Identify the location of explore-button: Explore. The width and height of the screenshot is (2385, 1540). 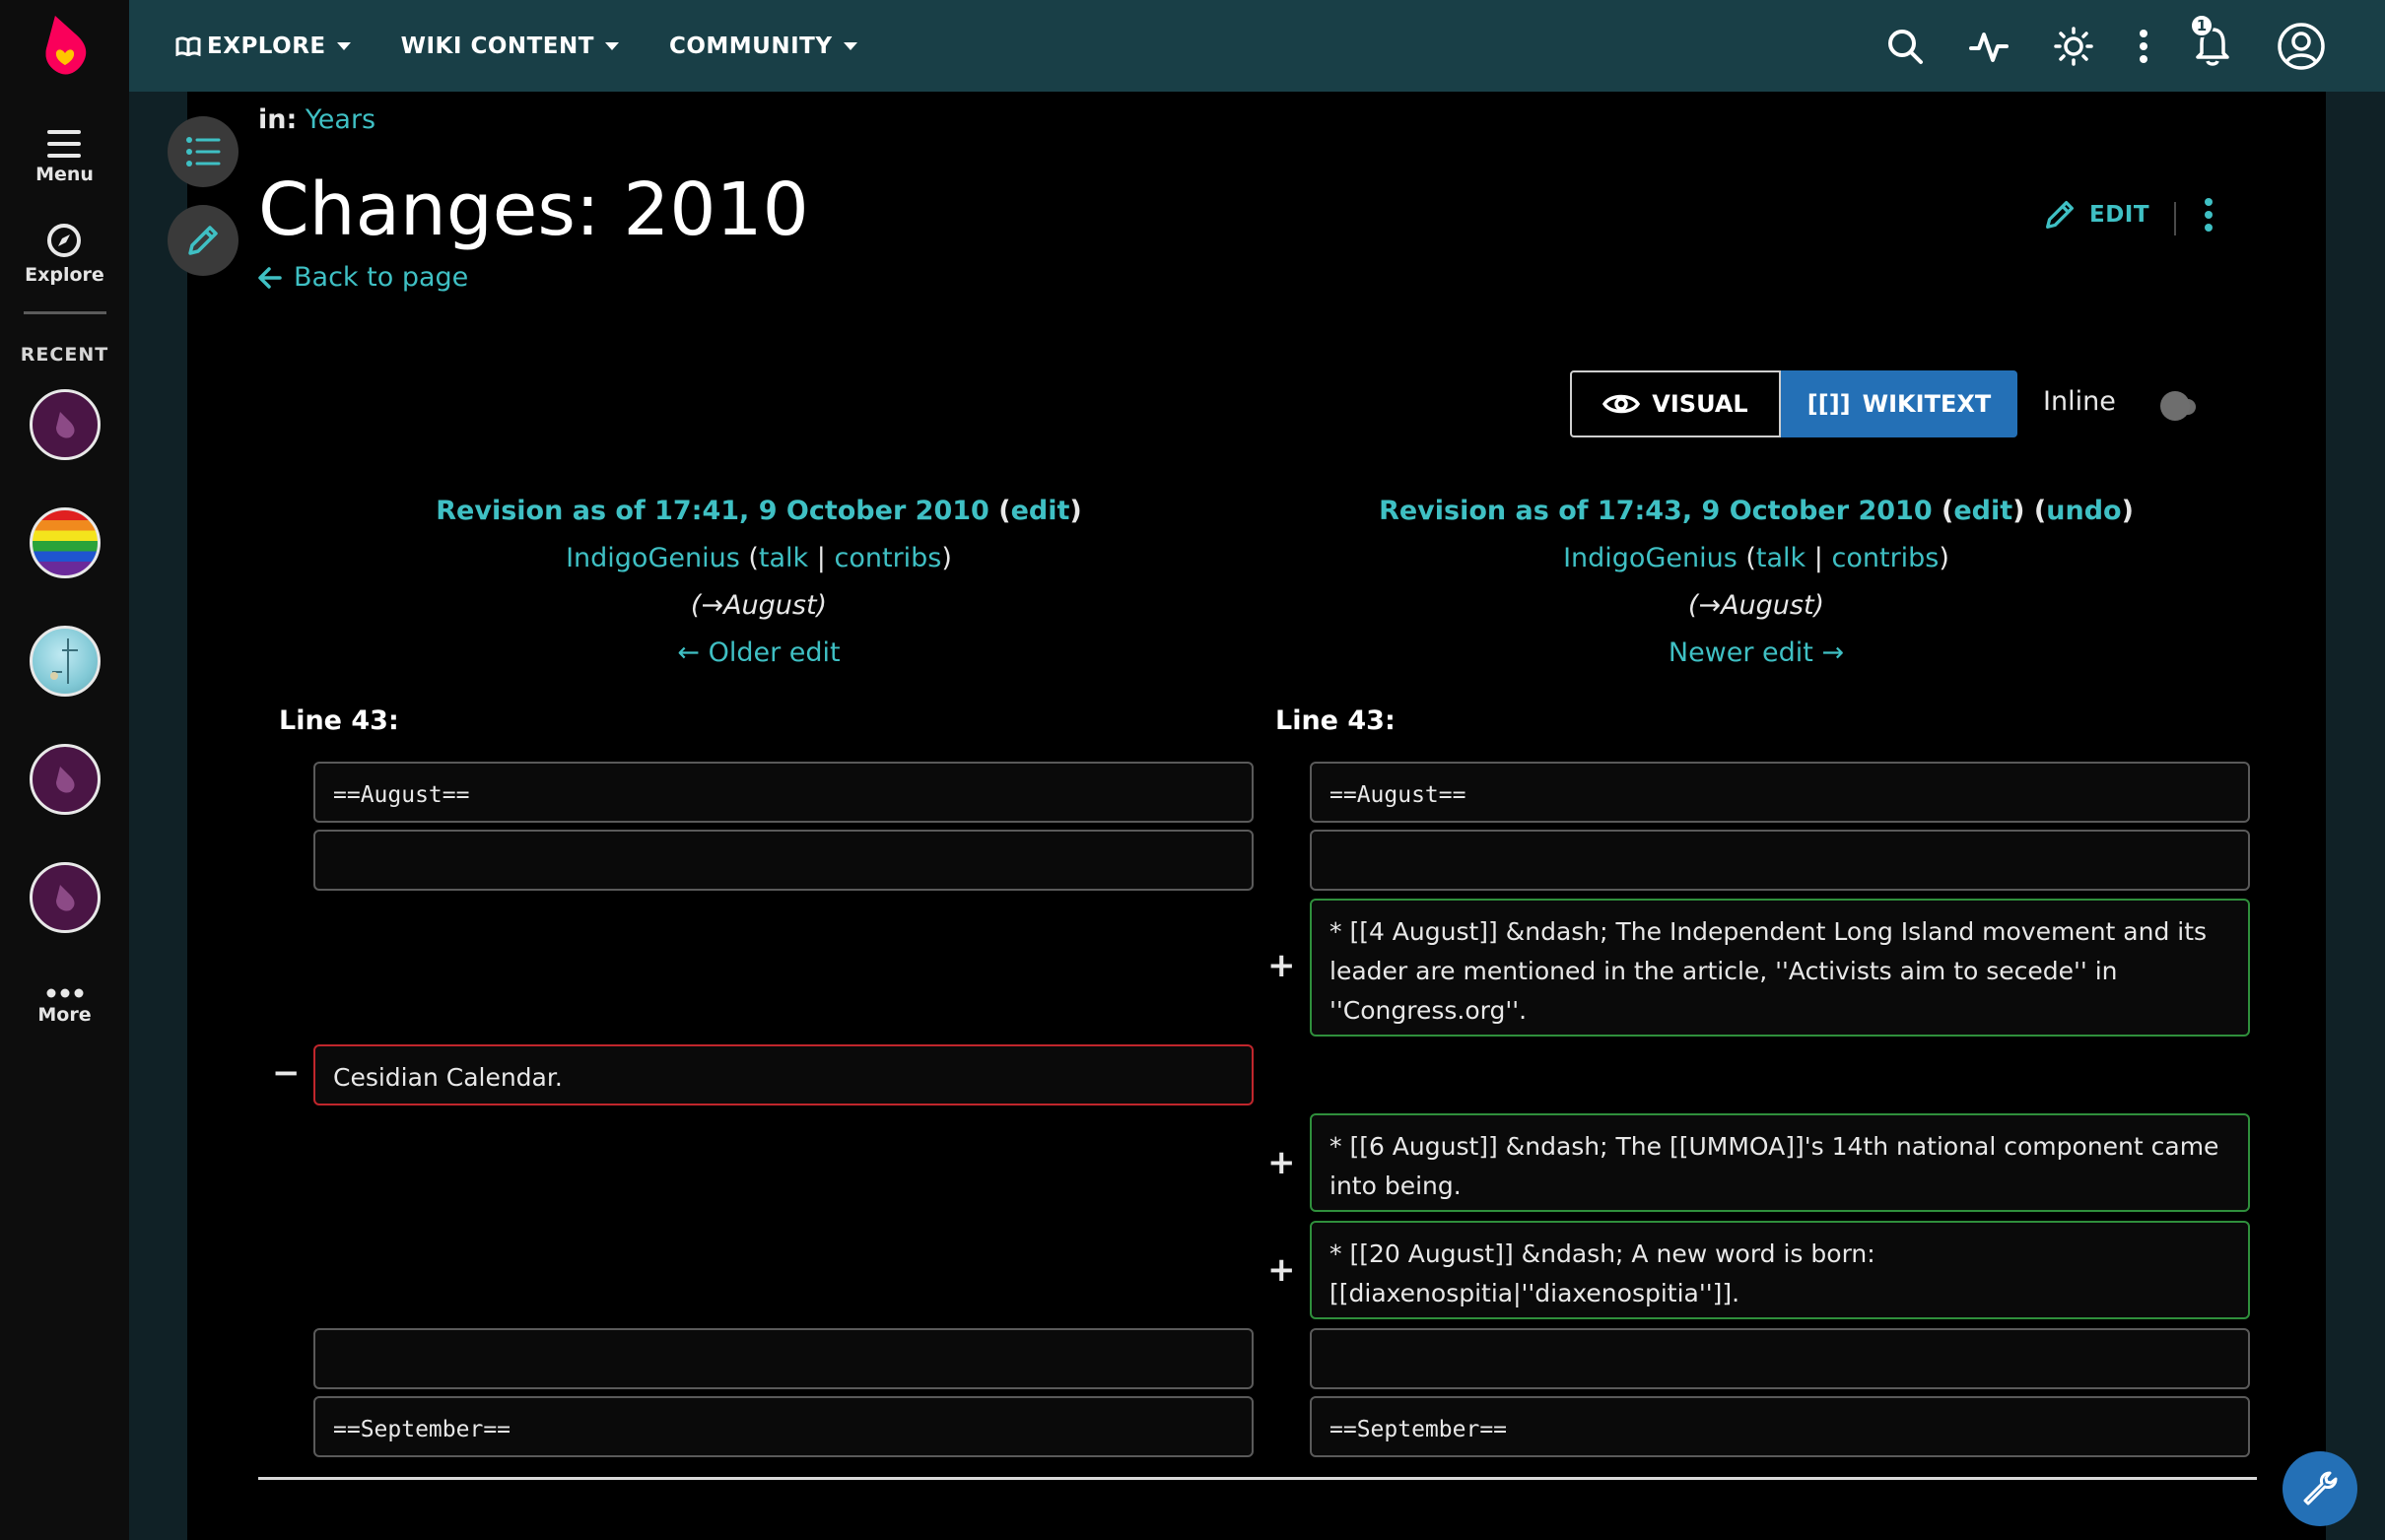
(64, 254).